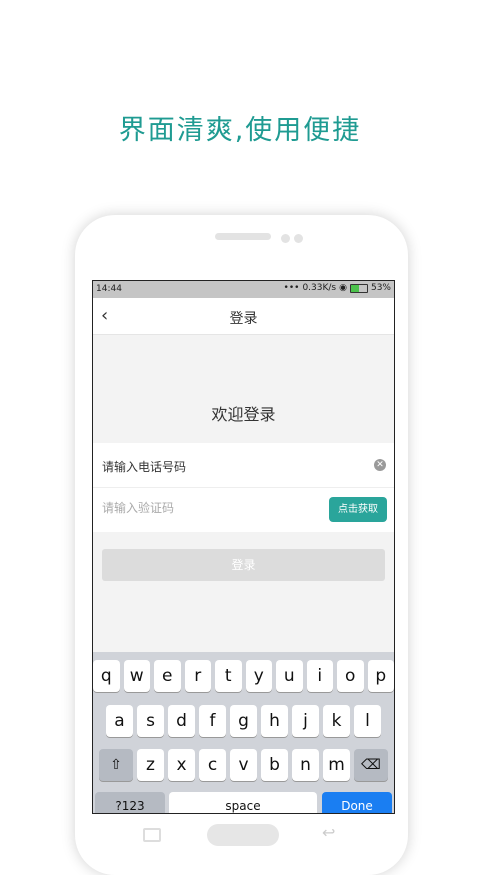 Image resolution: width=480 pixels, height=875 pixels. Describe the element at coordinates (136, 676) in the screenshot. I see `key-w: w` at that location.